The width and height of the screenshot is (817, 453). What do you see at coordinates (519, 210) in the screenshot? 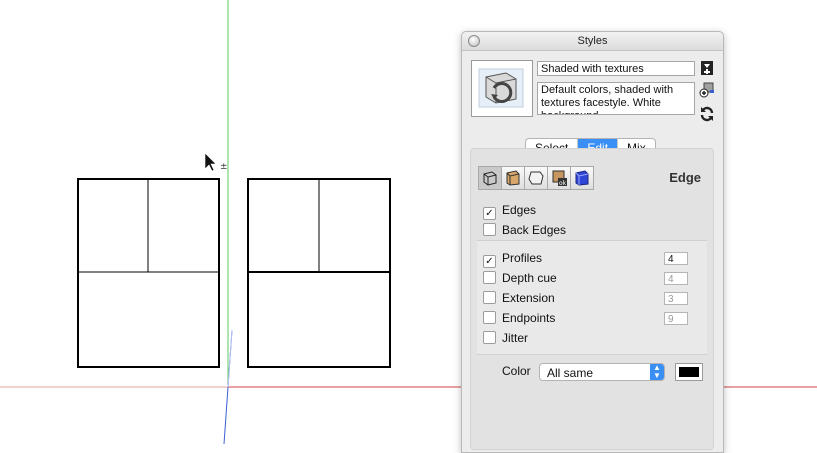
I see `edges-label: Edges` at bounding box center [519, 210].